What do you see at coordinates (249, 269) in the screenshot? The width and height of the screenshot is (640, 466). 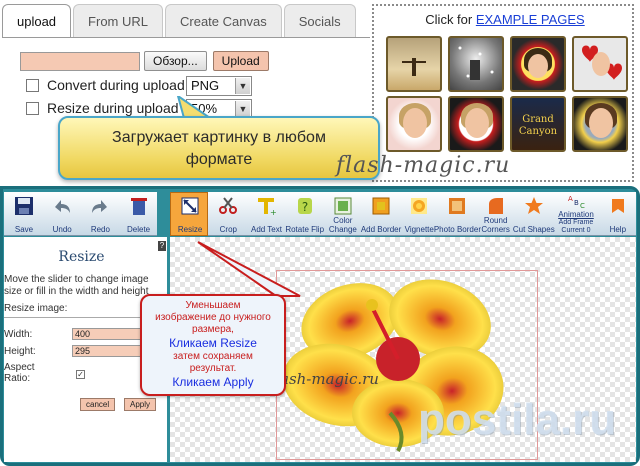 I see `callout-pointer` at bounding box center [249, 269].